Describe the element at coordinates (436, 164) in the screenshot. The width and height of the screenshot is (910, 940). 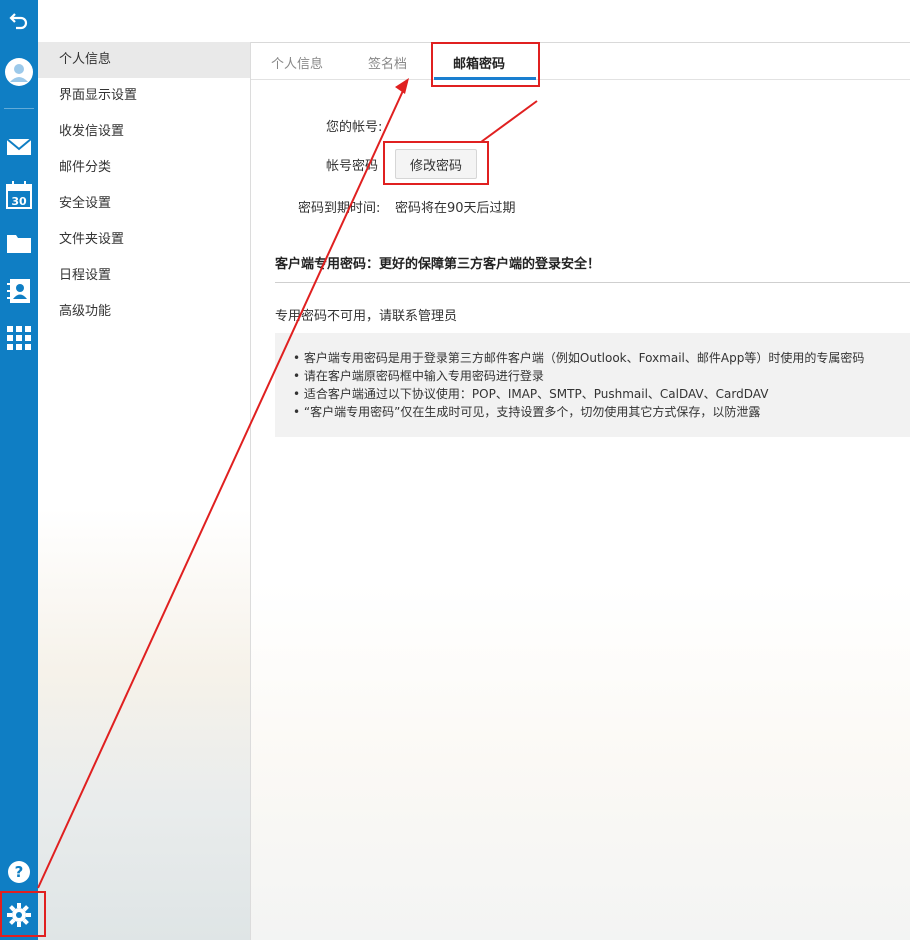
I see `change-password-button: 修改密码` at that location.